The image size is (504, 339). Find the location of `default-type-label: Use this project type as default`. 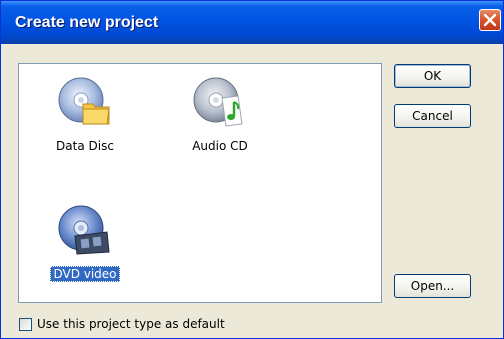

default-type-label: Use this project type as default is located at coordinates (131, 324).